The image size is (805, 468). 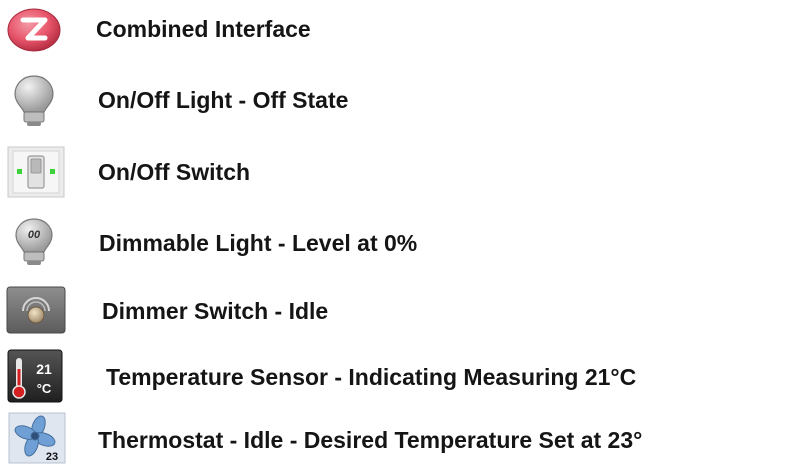 I want to click on sensor-unit-text: °C, so click(x=44, y=388).